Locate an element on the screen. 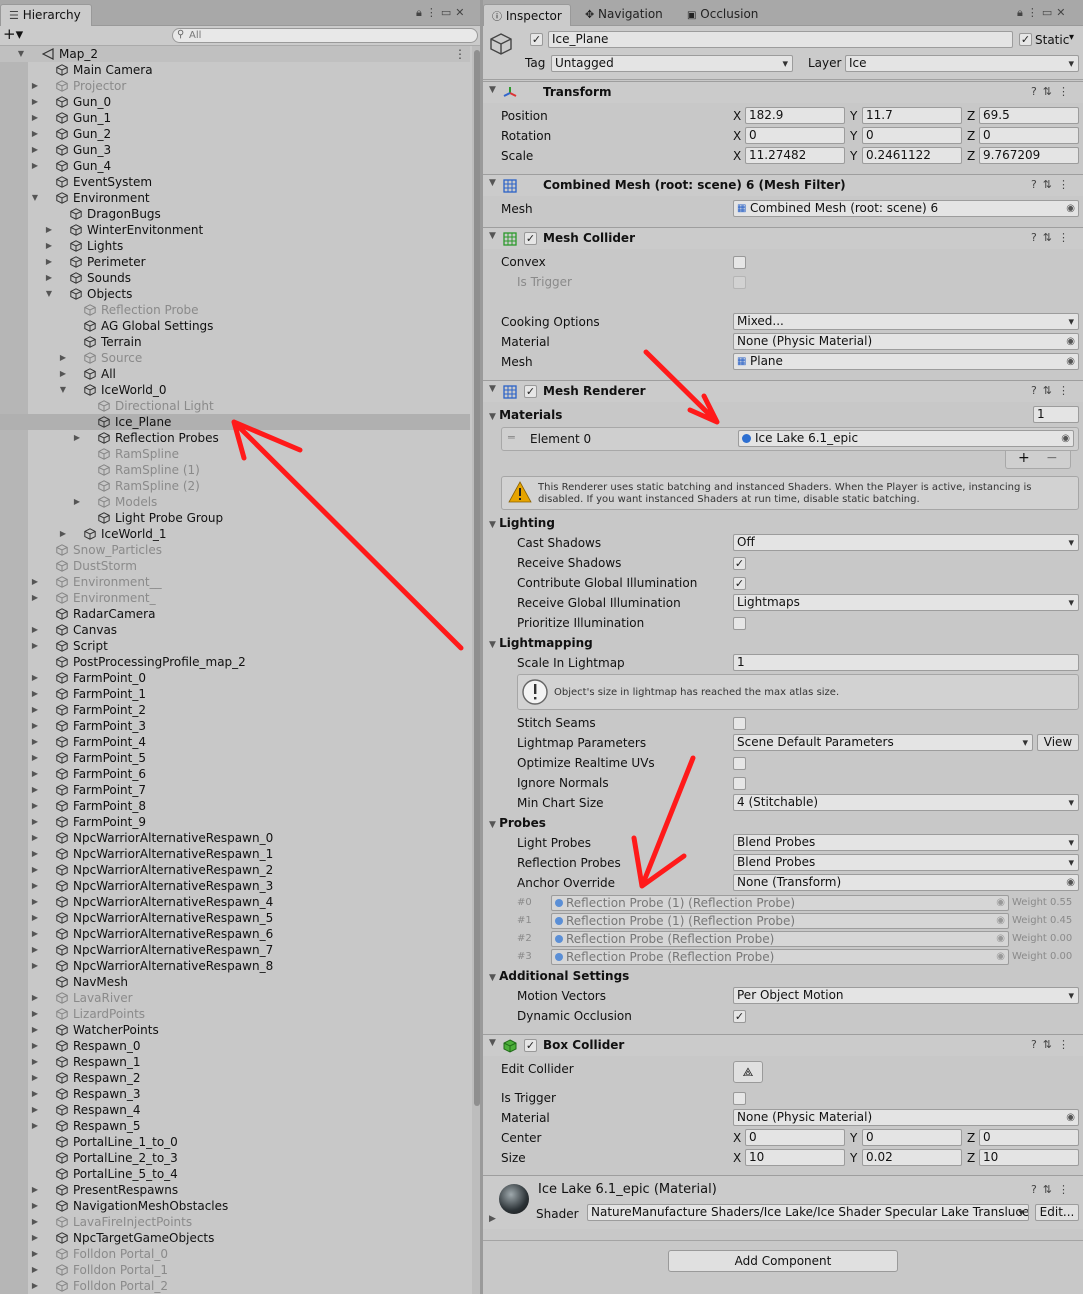 The image size is (1083, 1294). hierarchy-item: ▶ Gun_0 is located at coordinates (235, 102).